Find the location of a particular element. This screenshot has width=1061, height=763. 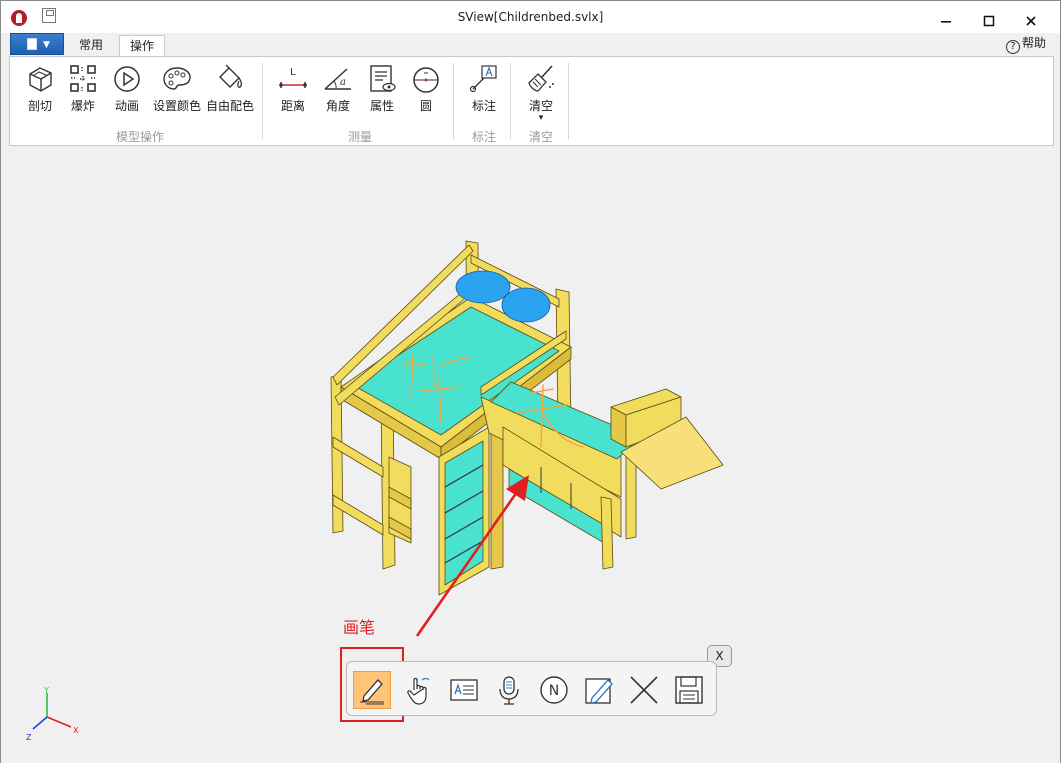

help-label: 帮助 is located at coordinates (1034, 43).